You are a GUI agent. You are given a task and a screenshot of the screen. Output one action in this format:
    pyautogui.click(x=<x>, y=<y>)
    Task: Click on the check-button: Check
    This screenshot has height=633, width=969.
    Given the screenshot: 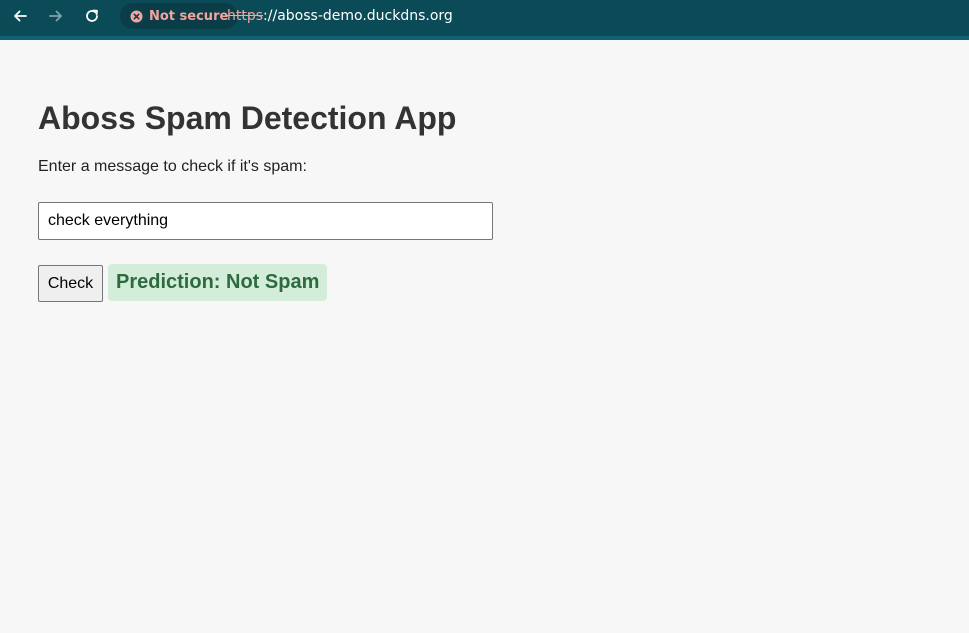 What is the action you would take?
    pyautogui.click(x=70, y=283)
    